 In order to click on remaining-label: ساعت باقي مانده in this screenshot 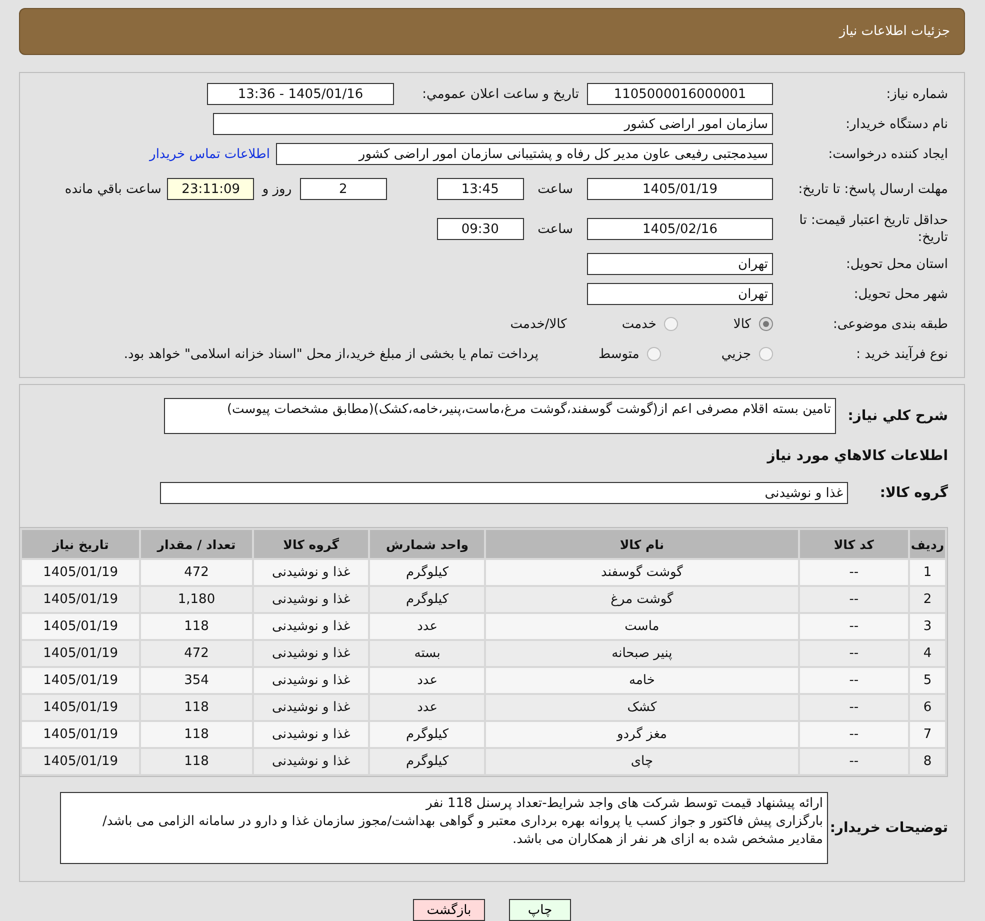, I will do `click(113, 189)`.